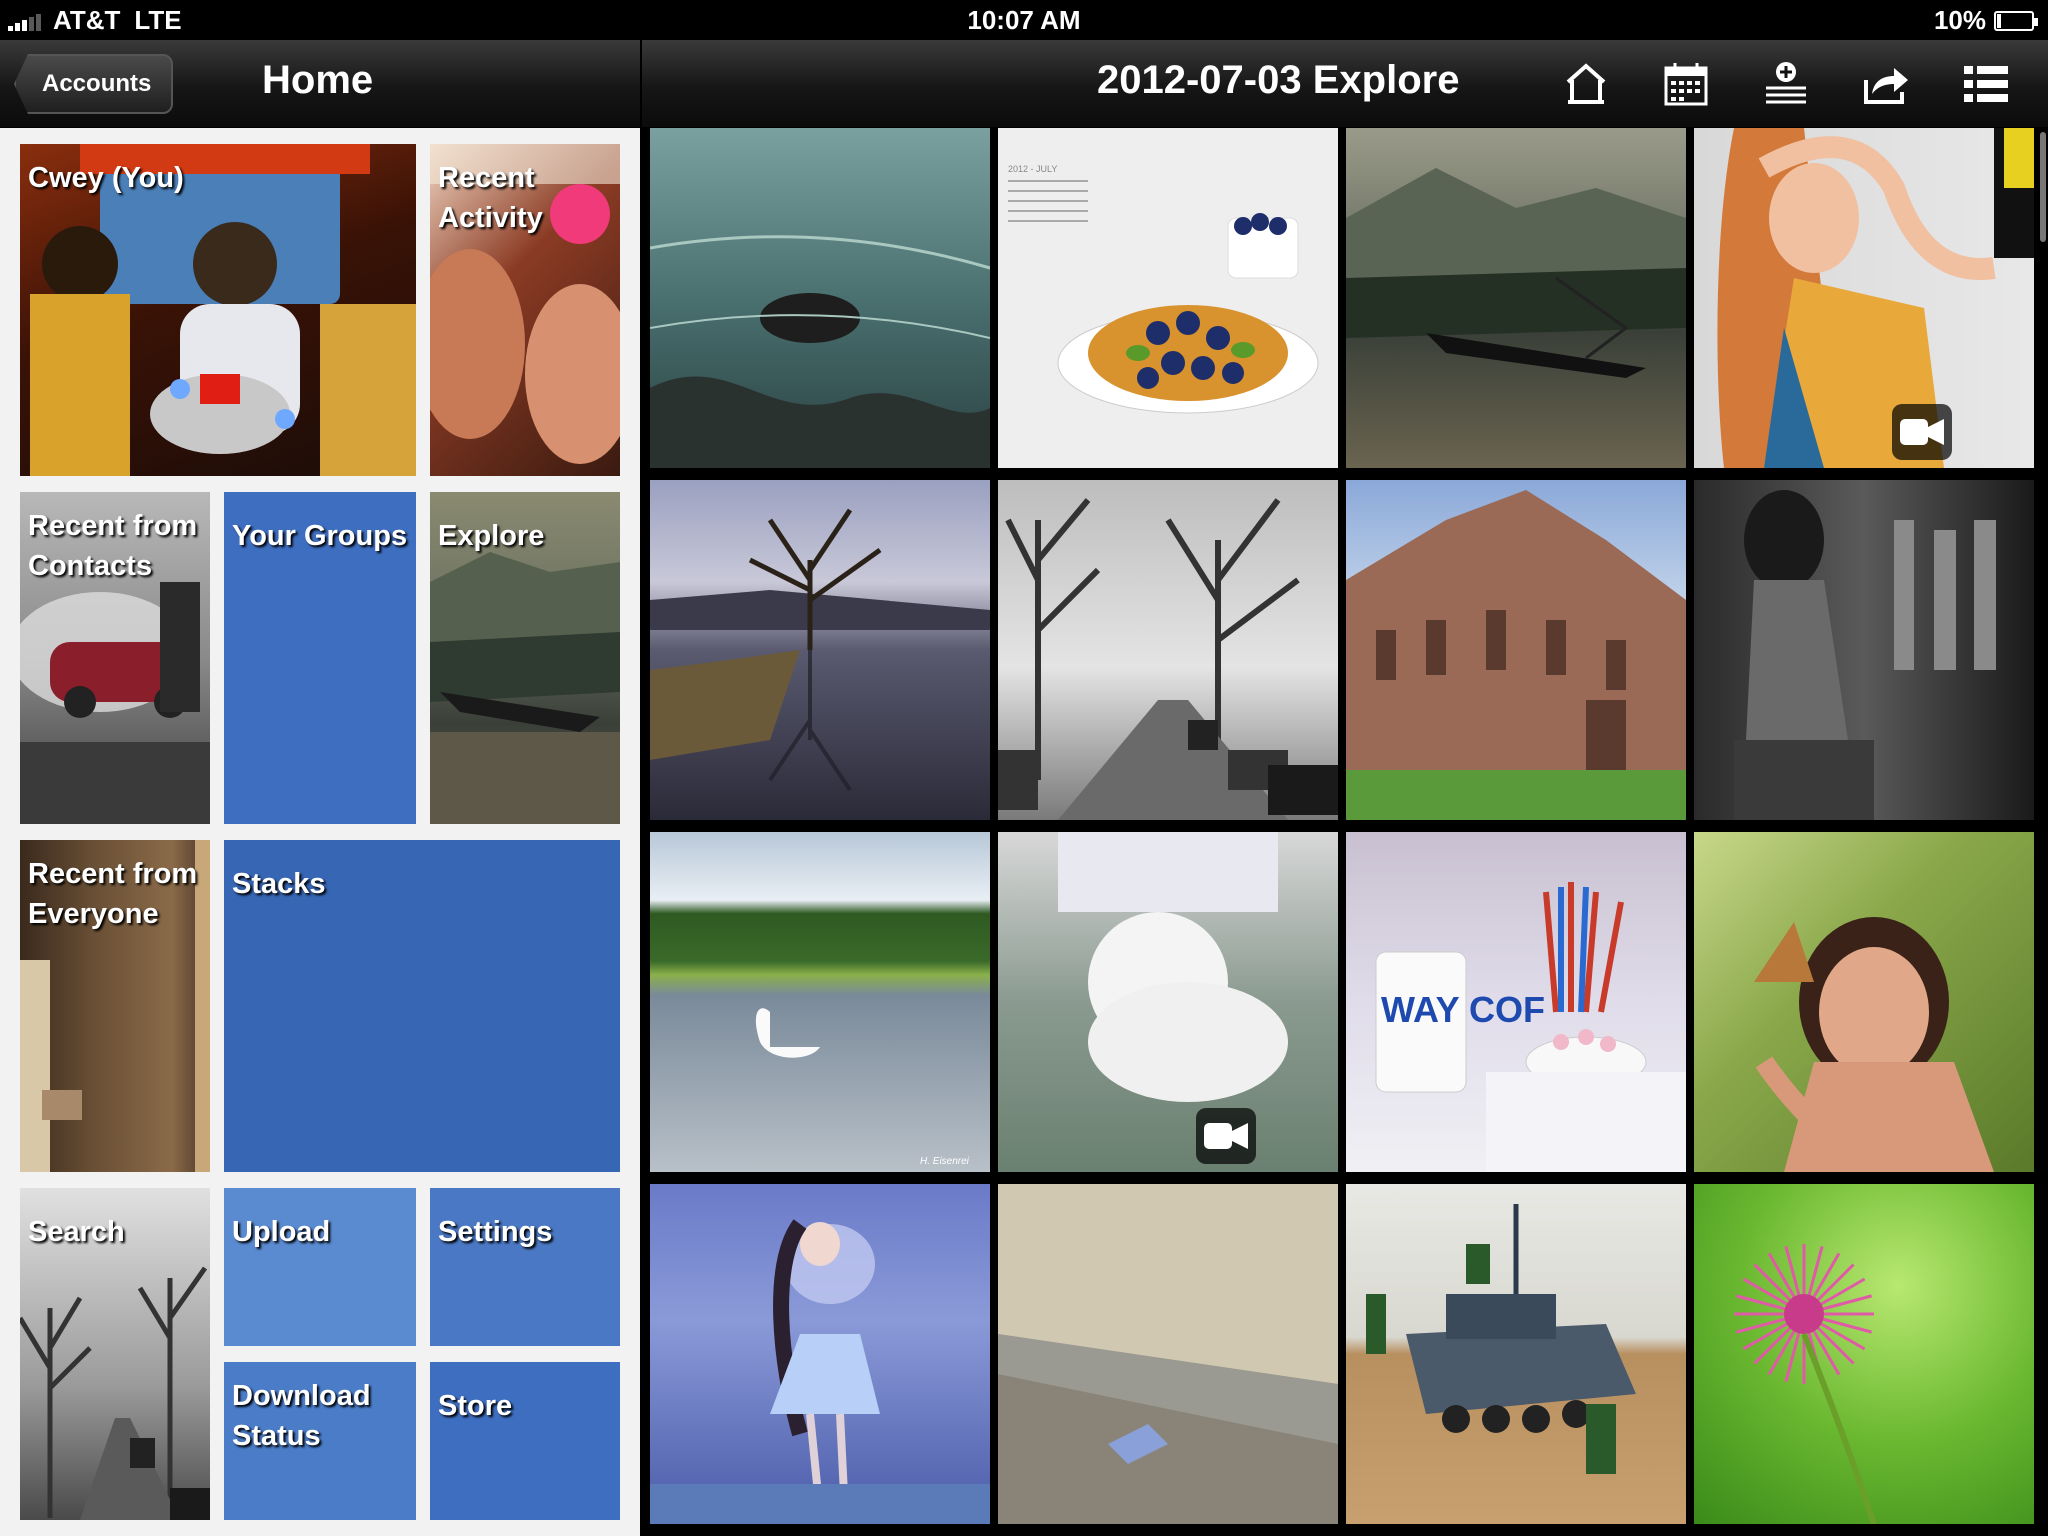  Describe the element at coordinates (218, 310) in the screenshot. I see `tile-you: Cwey (You)` at that location.